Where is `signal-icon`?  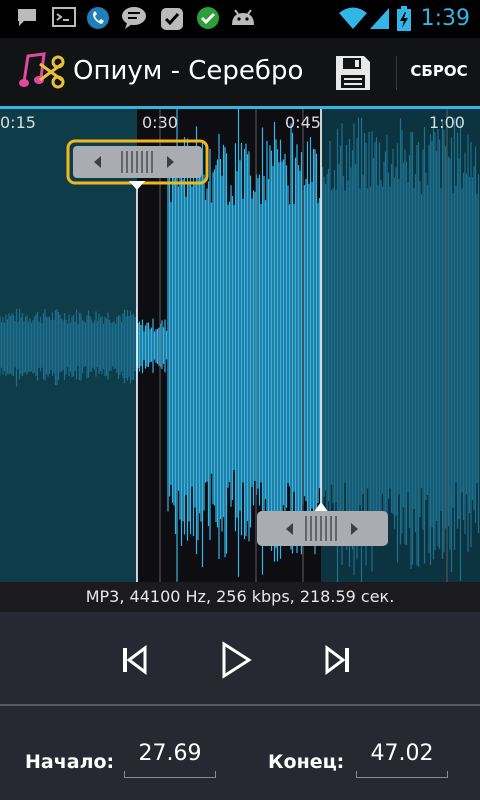 signal-icon is located at coordinates (379, 18).